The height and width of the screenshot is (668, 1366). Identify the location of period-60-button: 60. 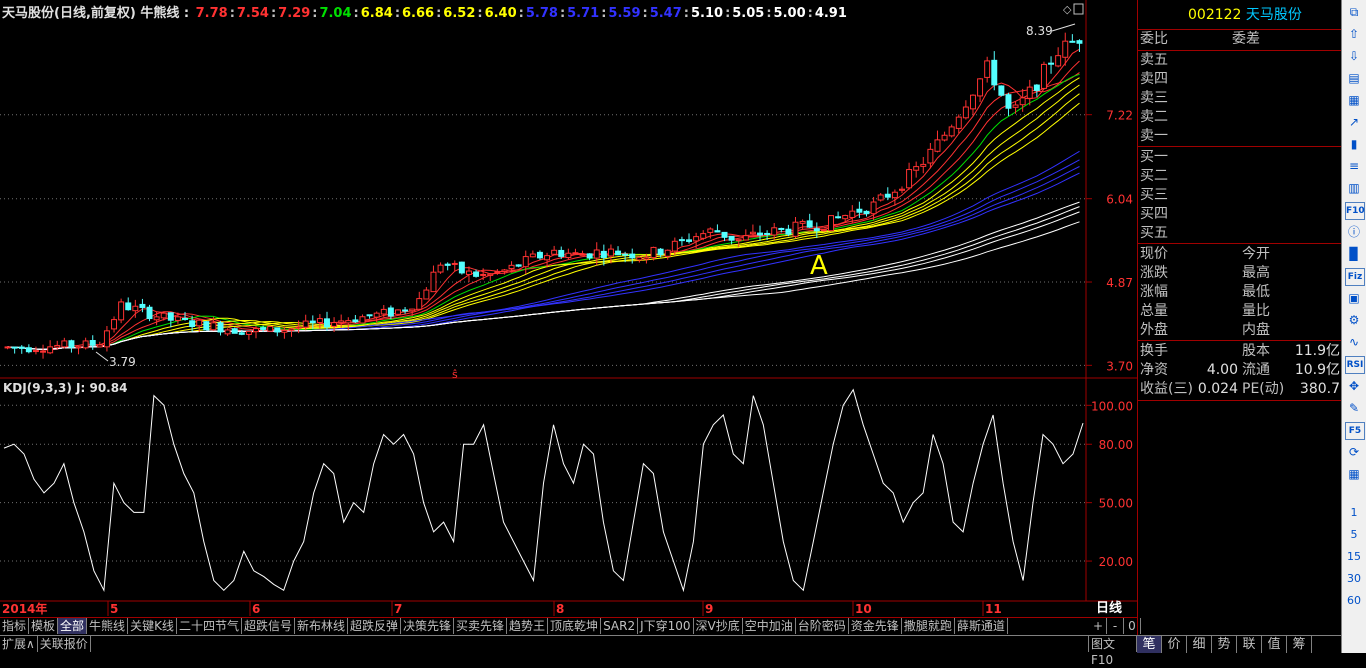
(1354, 600).